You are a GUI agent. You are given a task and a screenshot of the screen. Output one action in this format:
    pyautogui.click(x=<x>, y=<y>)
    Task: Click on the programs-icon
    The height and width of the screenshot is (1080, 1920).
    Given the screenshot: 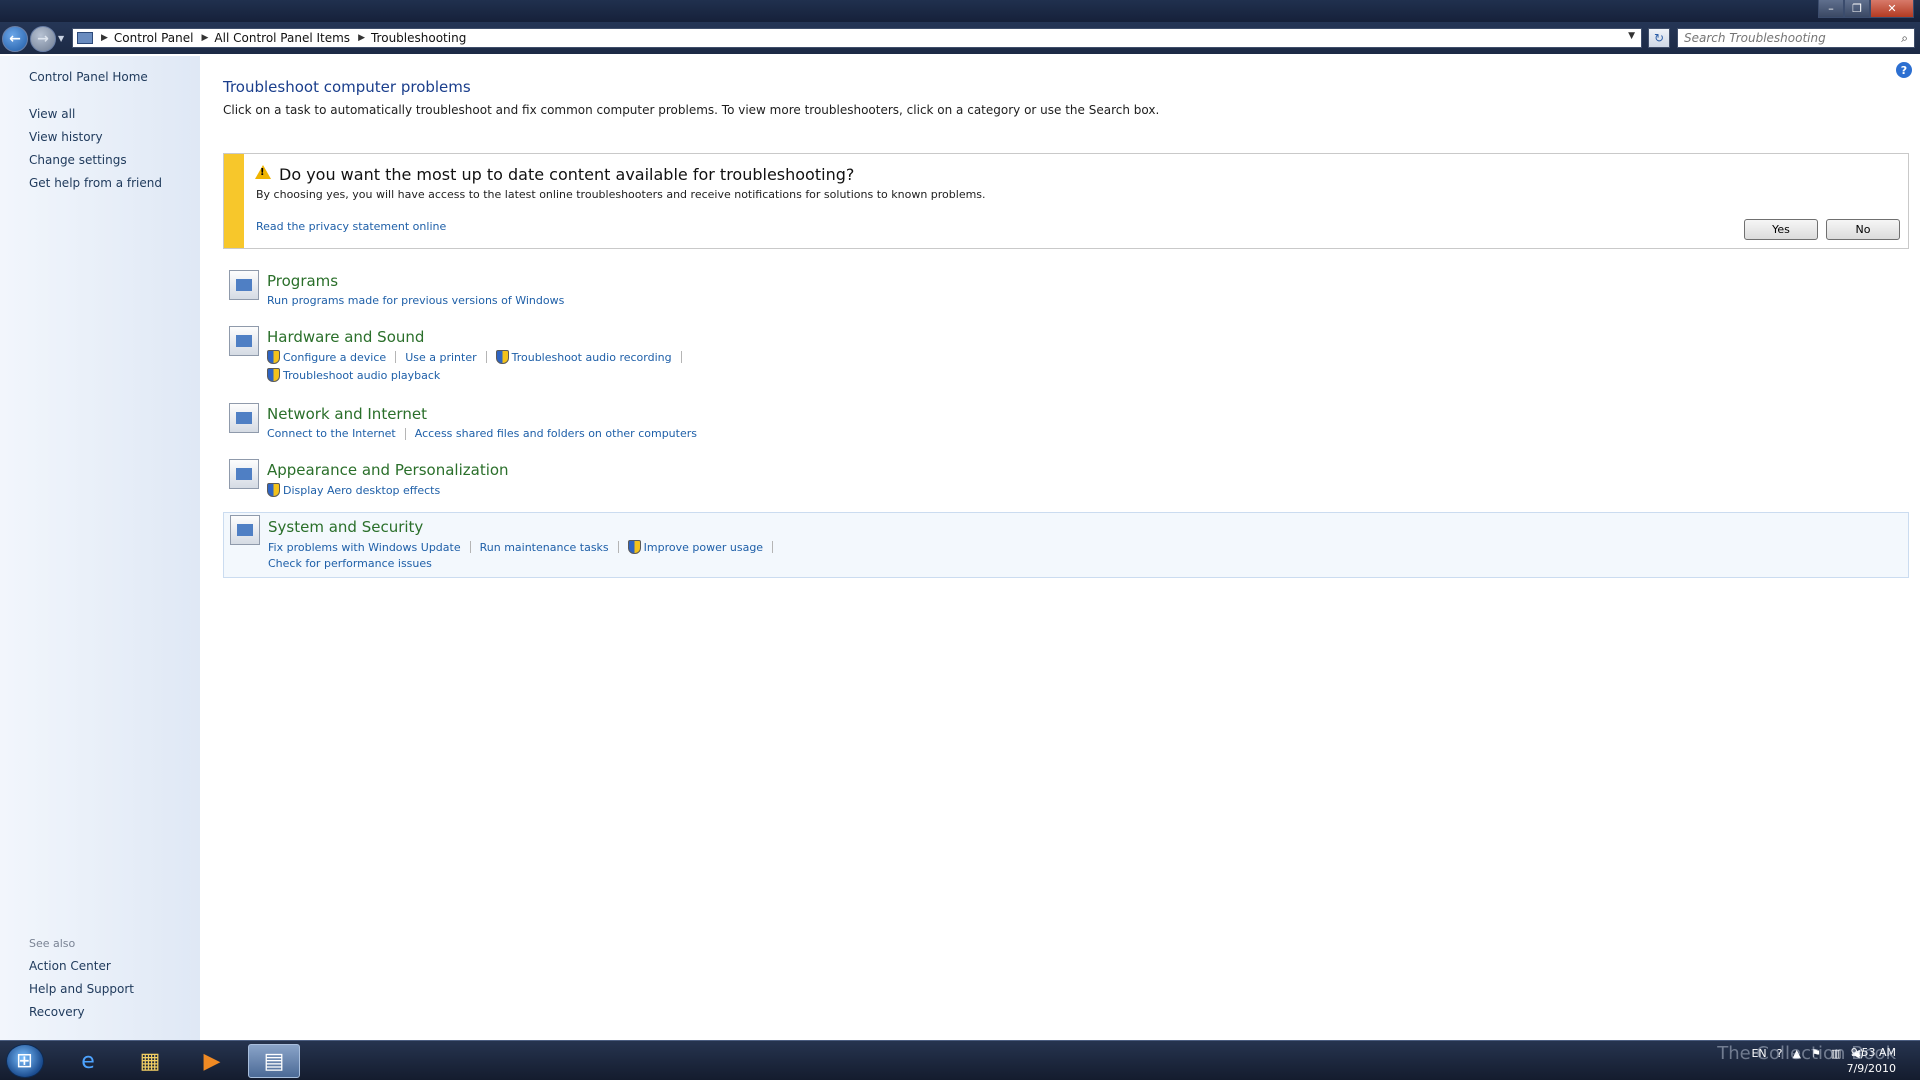 What is the action you would take?
    pyautogui.click(x=244, y=285)
    